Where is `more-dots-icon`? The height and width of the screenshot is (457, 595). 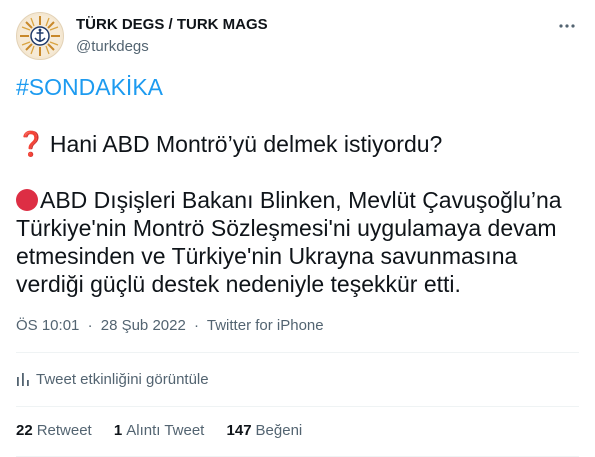 more-dots-icon is located at coordinates (567, 26).